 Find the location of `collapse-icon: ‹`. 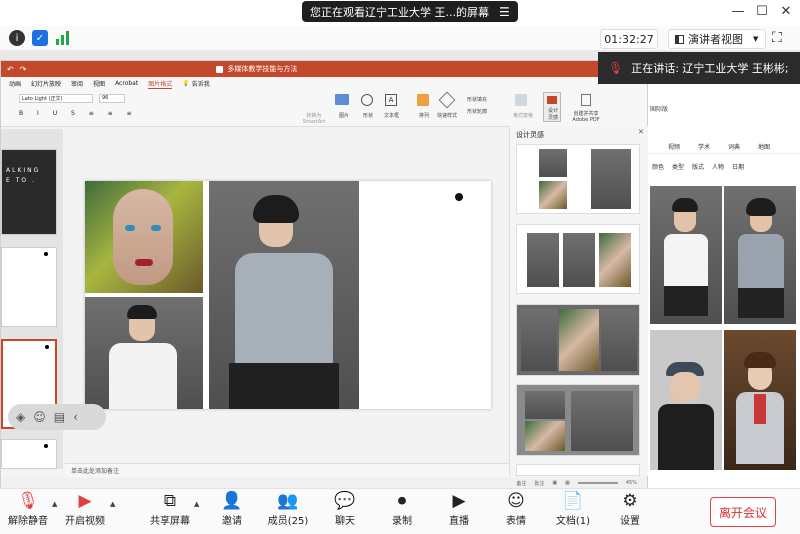

collapse-icon: ‹ is located at coordinates (75, 417).